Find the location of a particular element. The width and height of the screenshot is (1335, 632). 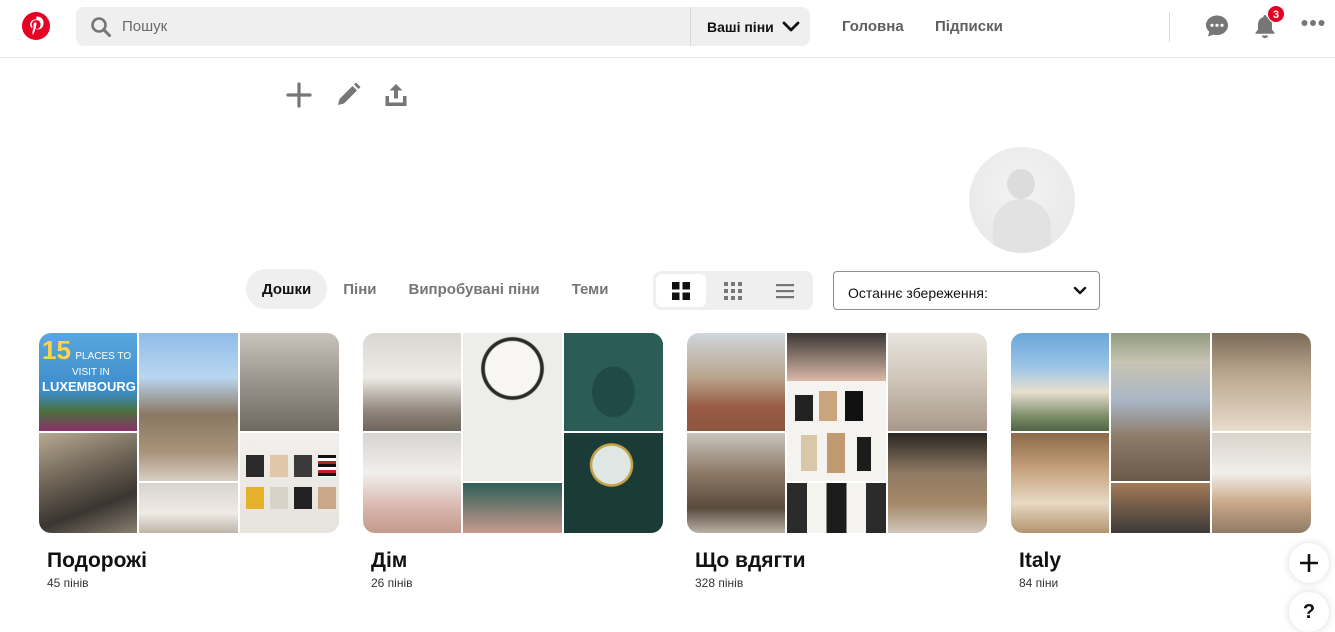

board-pin-count: 45 пінів is located at coordinates (68, 583).